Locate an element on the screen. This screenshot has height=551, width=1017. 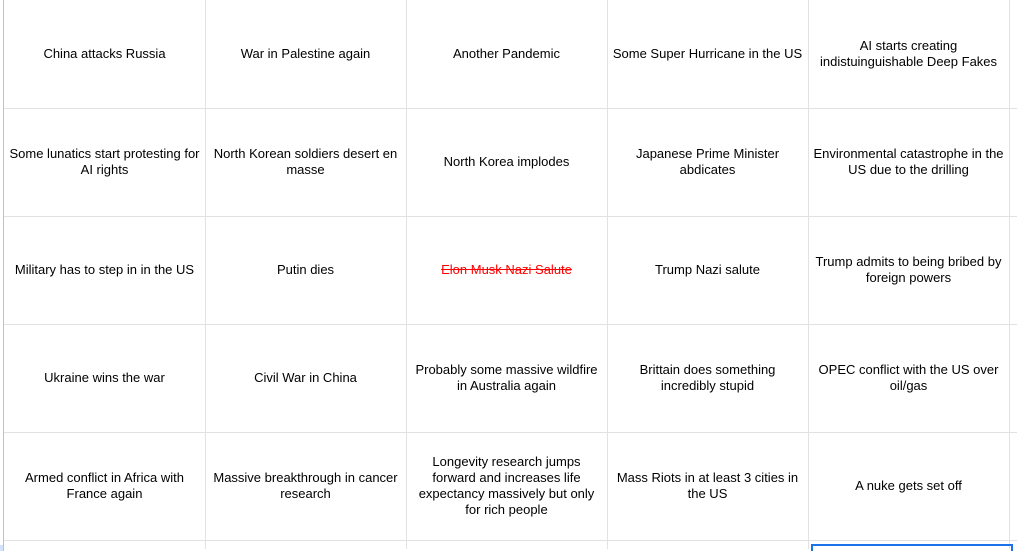
cell-r4-c2: Civil War in China is located at coordinates (306, 378).